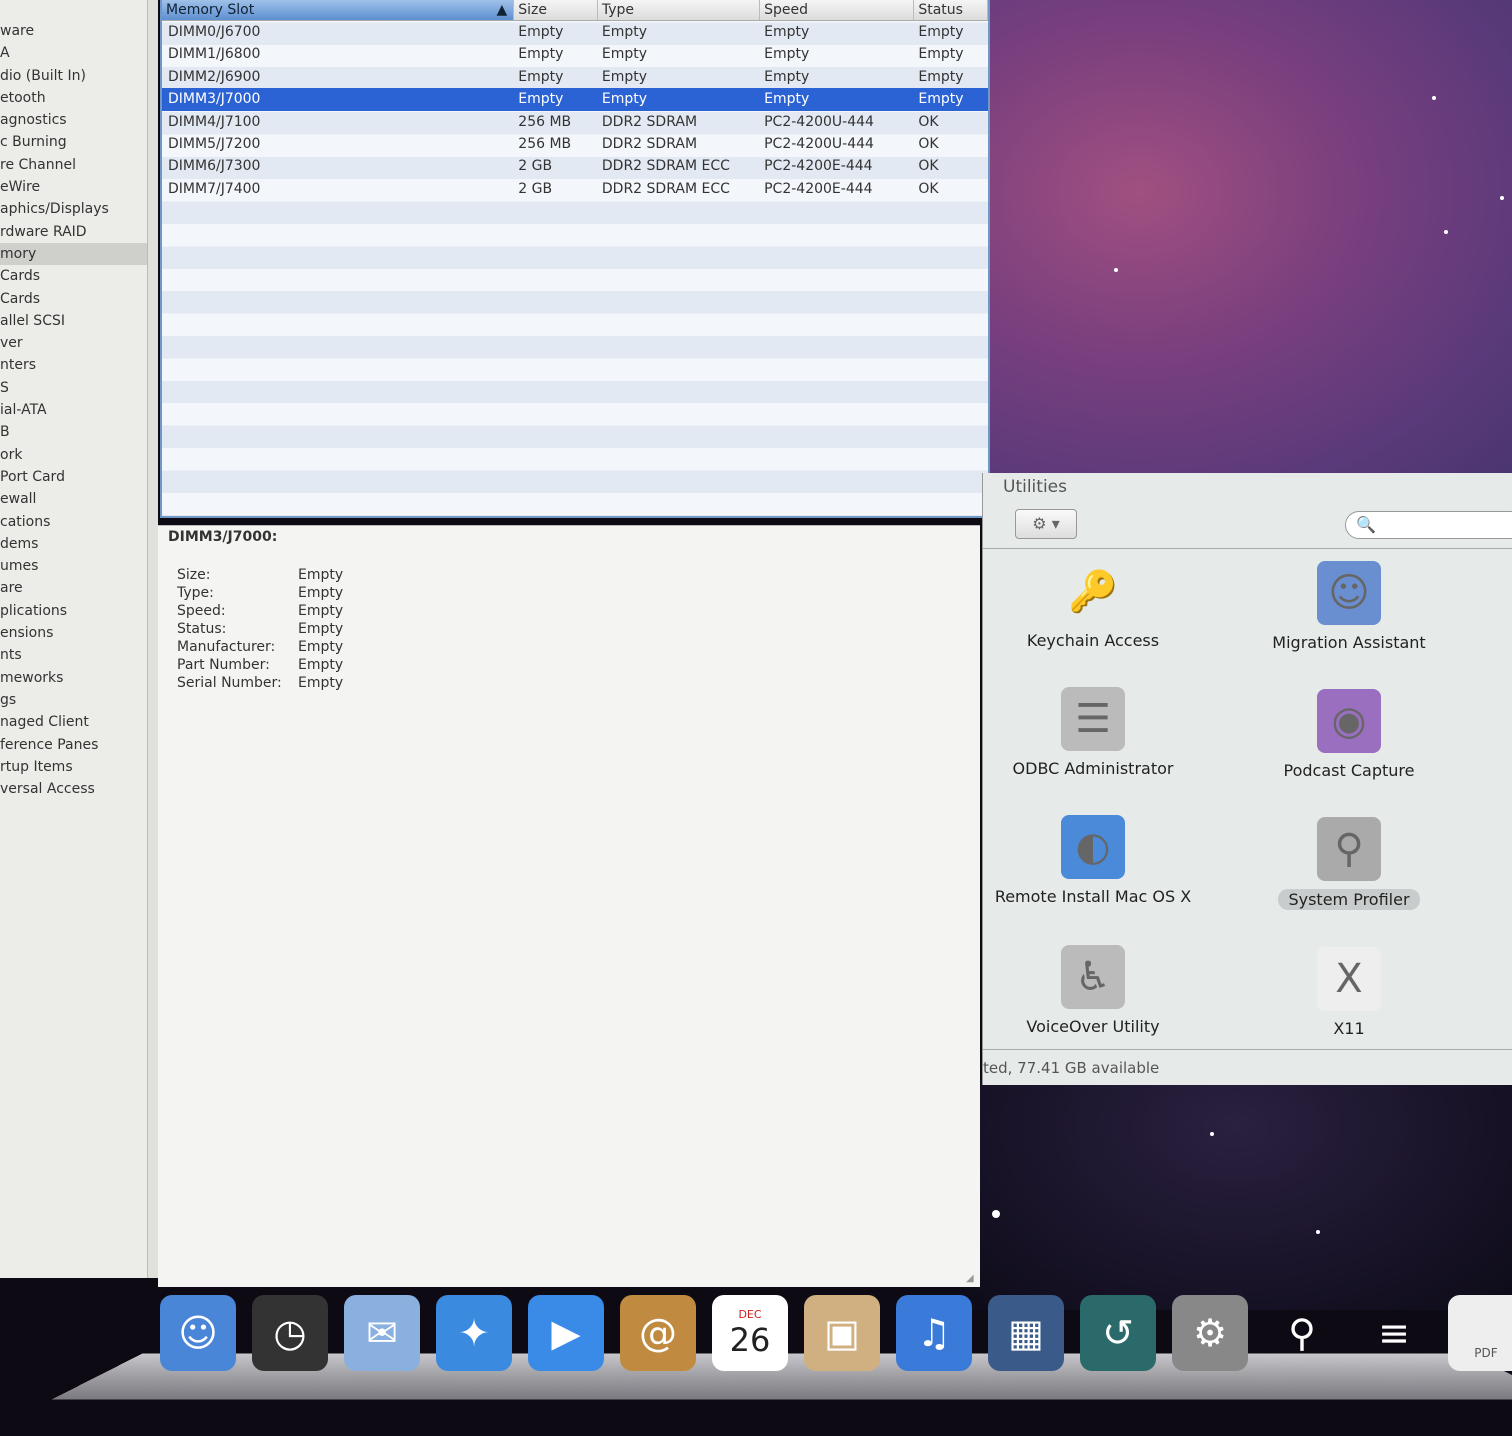 The width and height of the screenshot is (1512, 1436). I want to click on table-cell: PC2-4200E-444, so click(818, 166).